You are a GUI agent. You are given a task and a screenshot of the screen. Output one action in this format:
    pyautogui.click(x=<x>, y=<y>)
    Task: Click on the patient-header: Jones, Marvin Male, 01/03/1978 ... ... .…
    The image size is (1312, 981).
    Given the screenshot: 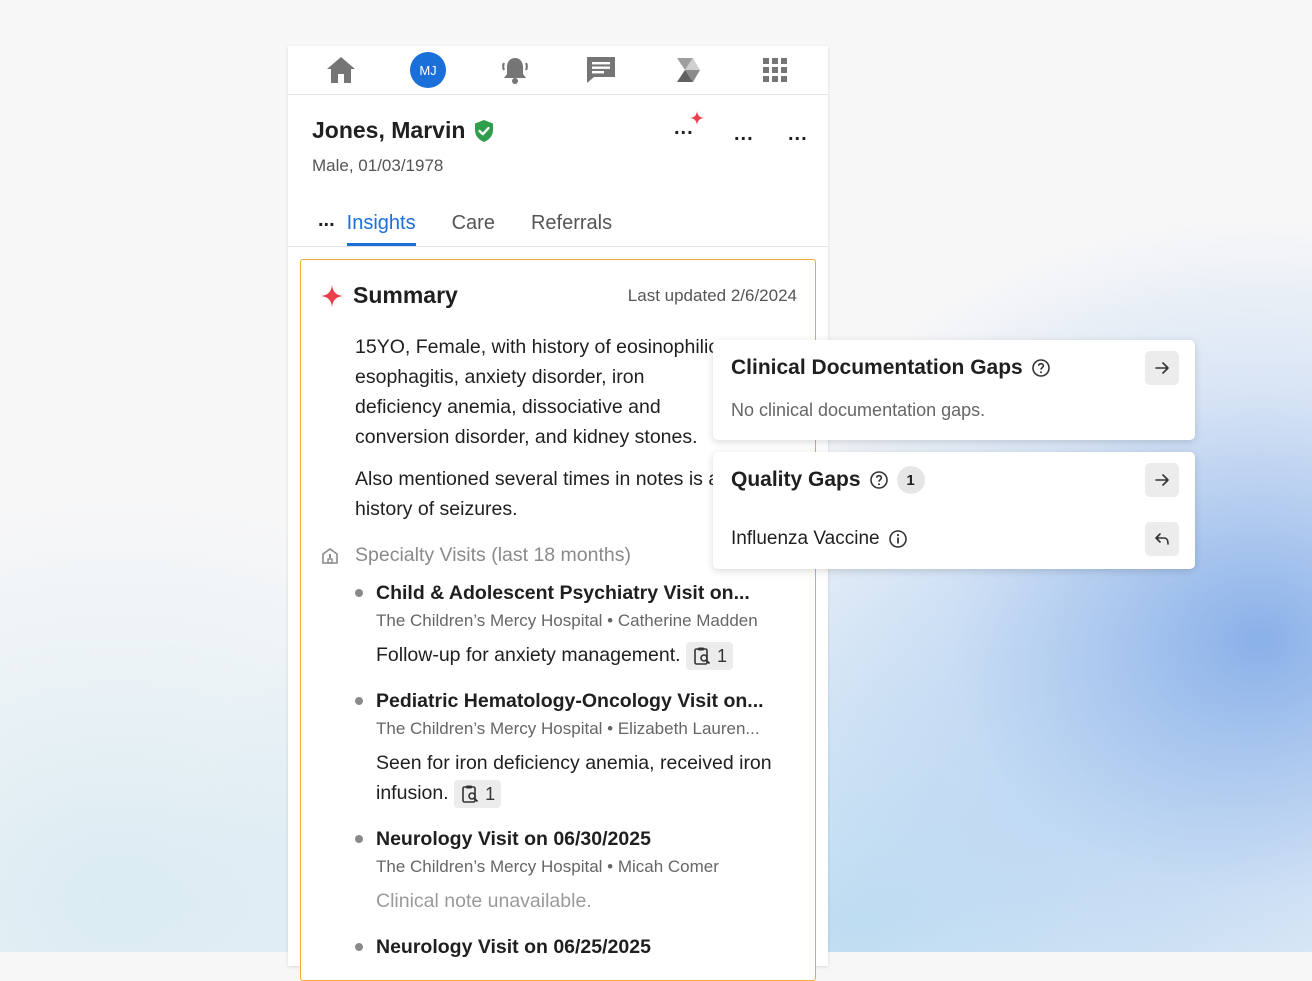 What is the action you would take?
    pyautogui.click(x=558, y=171)
    